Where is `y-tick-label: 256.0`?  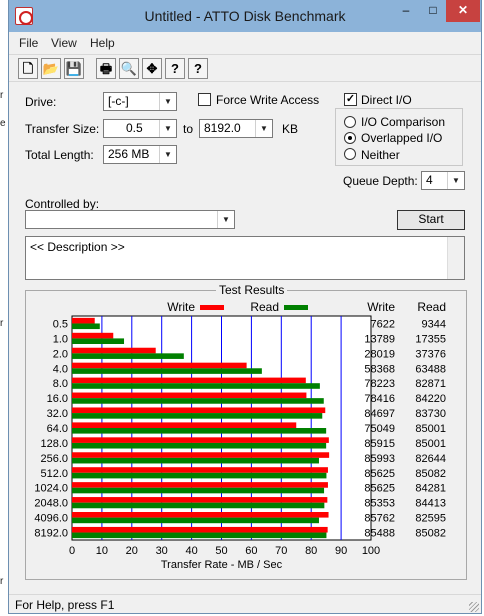 y-tick-label: 256.0 is located at coordinates (54, 459).